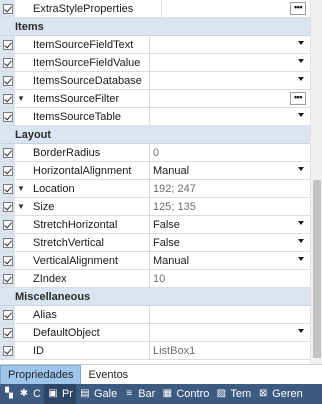 The width and height of the screenshot is (322, 404). I want to click on property-row-zindex: ZIndex 10, so click(155, 279).